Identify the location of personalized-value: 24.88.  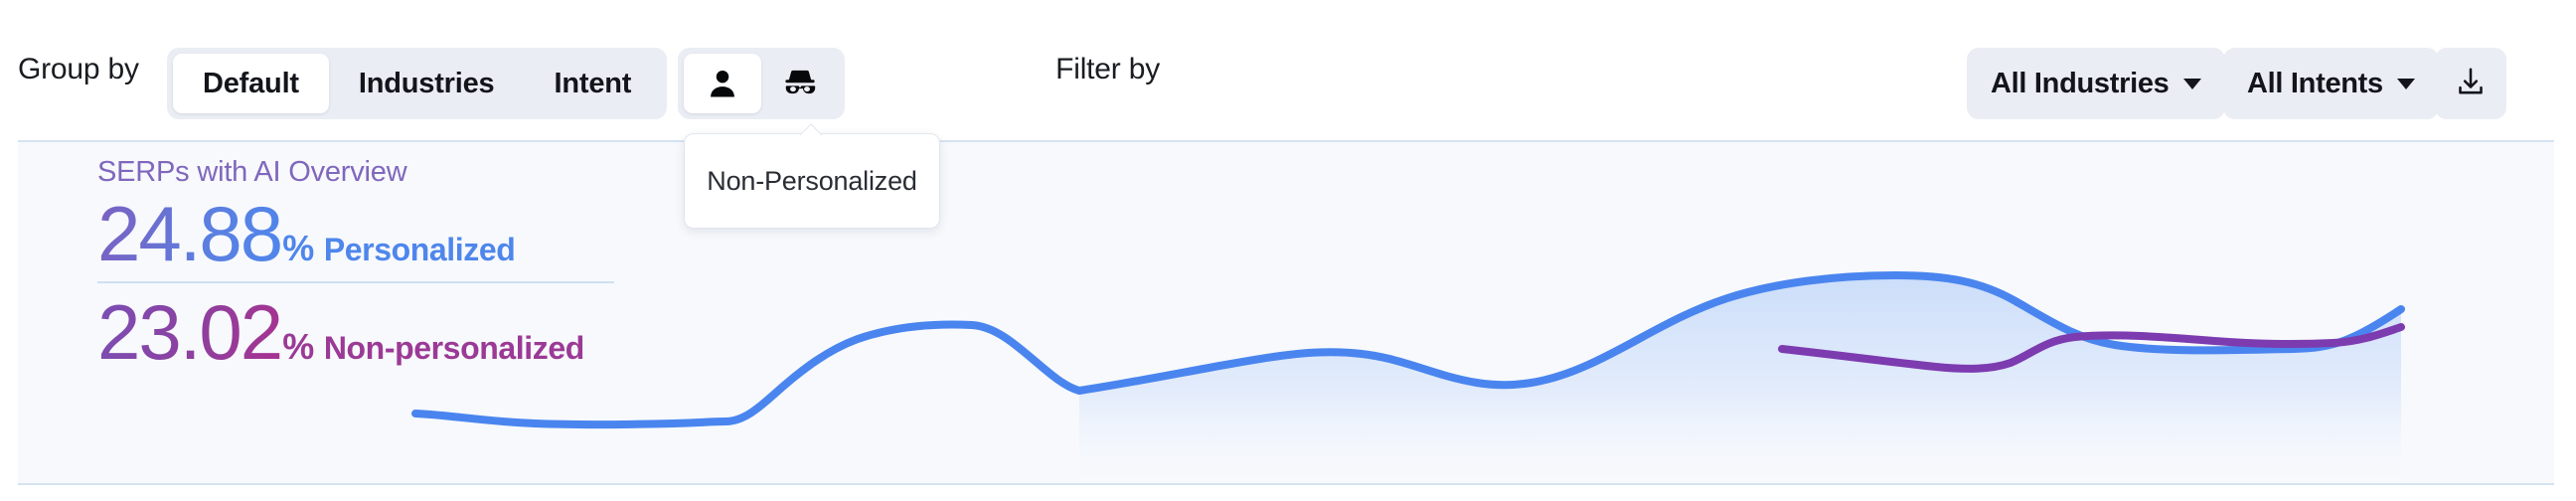
(190, 233).